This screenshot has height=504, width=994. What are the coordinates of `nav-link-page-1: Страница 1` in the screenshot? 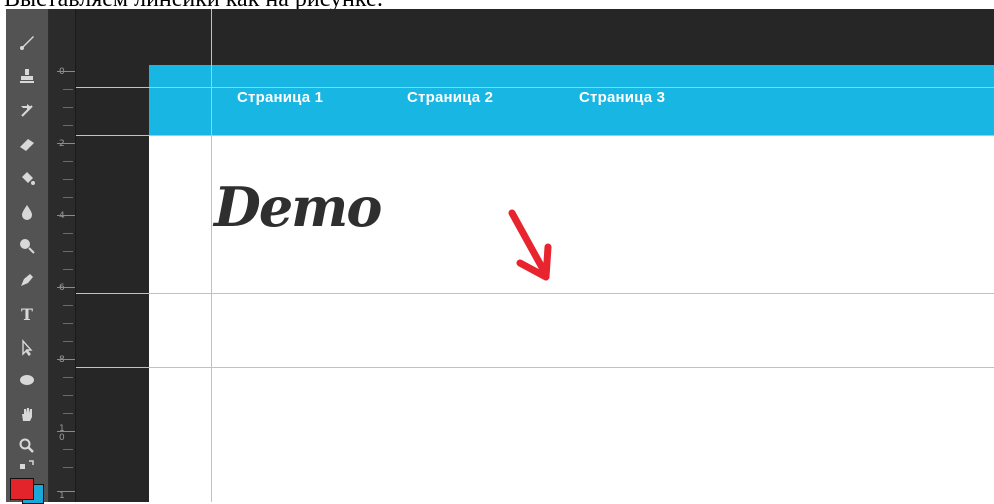 It's located at (280, 97).